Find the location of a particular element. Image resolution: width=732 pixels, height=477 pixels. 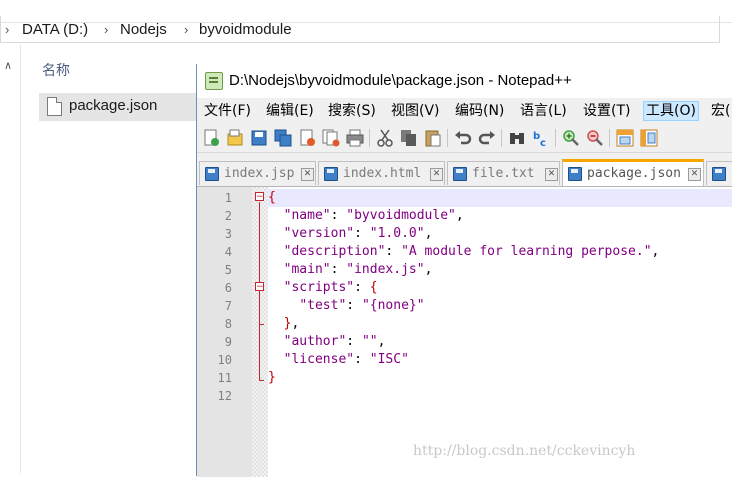

json-key: "version" is located at coordinates (319, 233).